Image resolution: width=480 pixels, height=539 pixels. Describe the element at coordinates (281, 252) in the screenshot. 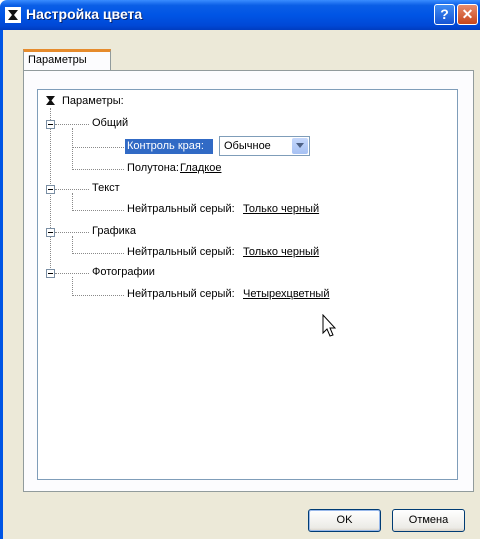

I see `graphics-neutral-gray-link: Только черный` at that location.